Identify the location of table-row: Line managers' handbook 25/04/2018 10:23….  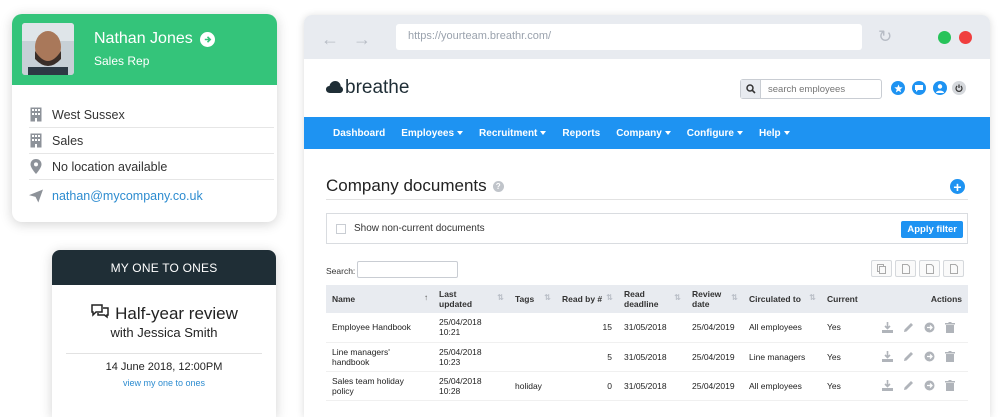
(647, 357).